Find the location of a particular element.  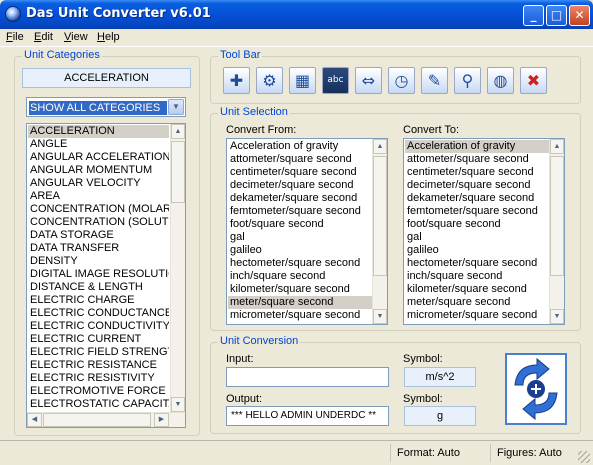

from-unit-list-item: foot/square second is located at coordinates (300, 224).